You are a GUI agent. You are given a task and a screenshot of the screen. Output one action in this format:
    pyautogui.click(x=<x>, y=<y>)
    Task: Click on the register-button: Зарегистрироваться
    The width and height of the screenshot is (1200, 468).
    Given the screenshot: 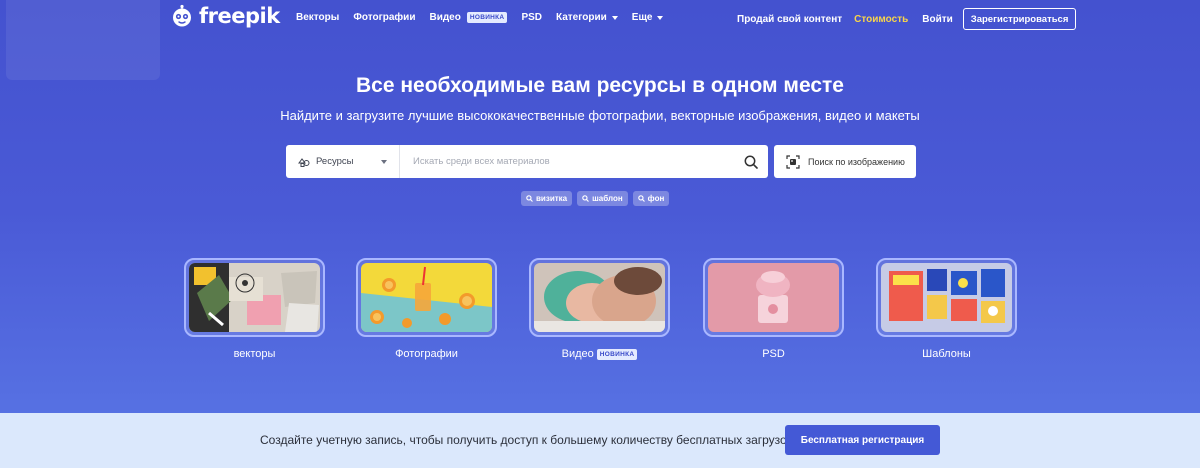 What is the action you would take?
    pyautogui.click(x=1019, y=19)
    